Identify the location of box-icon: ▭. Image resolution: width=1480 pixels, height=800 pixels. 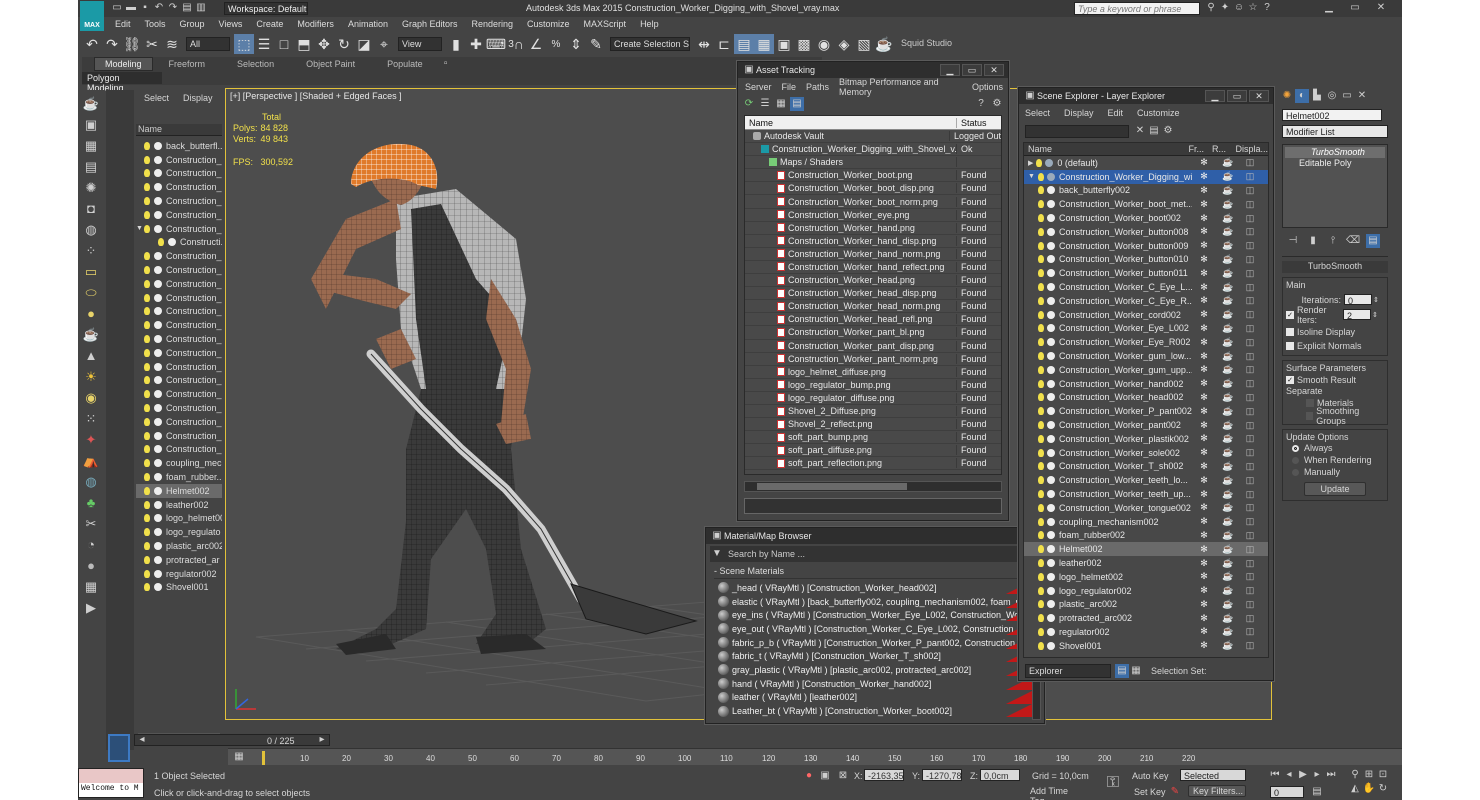
(91, 271).